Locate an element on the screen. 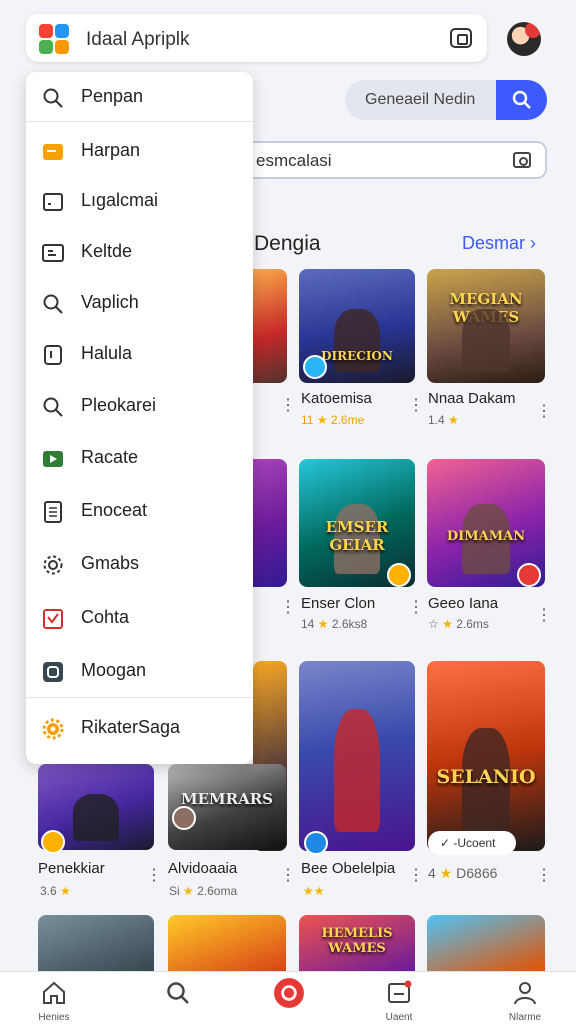 The width and height of the screenshot is (576, 1024). drawer-item-8: Enoceat is located at coordinates (139, 511).